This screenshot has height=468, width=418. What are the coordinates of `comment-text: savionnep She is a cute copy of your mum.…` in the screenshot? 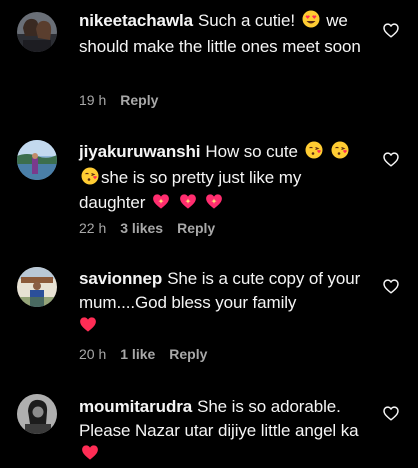 It's located at (220, 303).